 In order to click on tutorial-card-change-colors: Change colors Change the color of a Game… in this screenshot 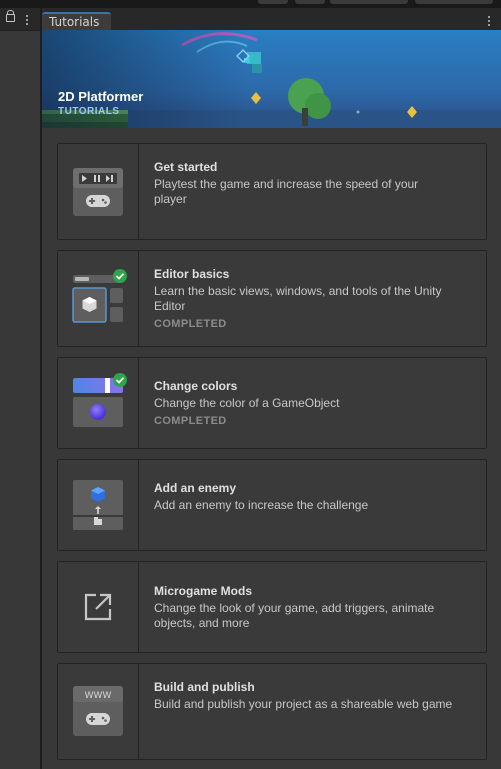, I will do `click(272, 403)`.